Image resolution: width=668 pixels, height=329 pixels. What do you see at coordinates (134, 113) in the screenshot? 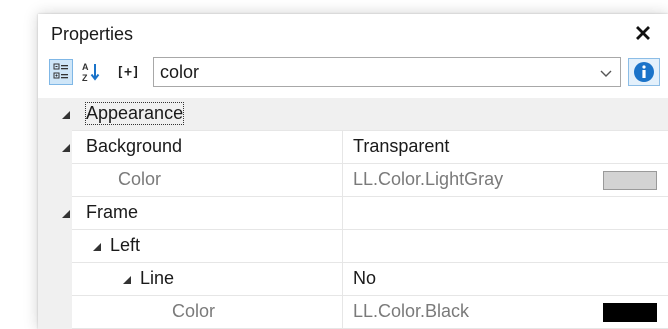
I see `property-name: Appearance` at bounding box center [134, 113].